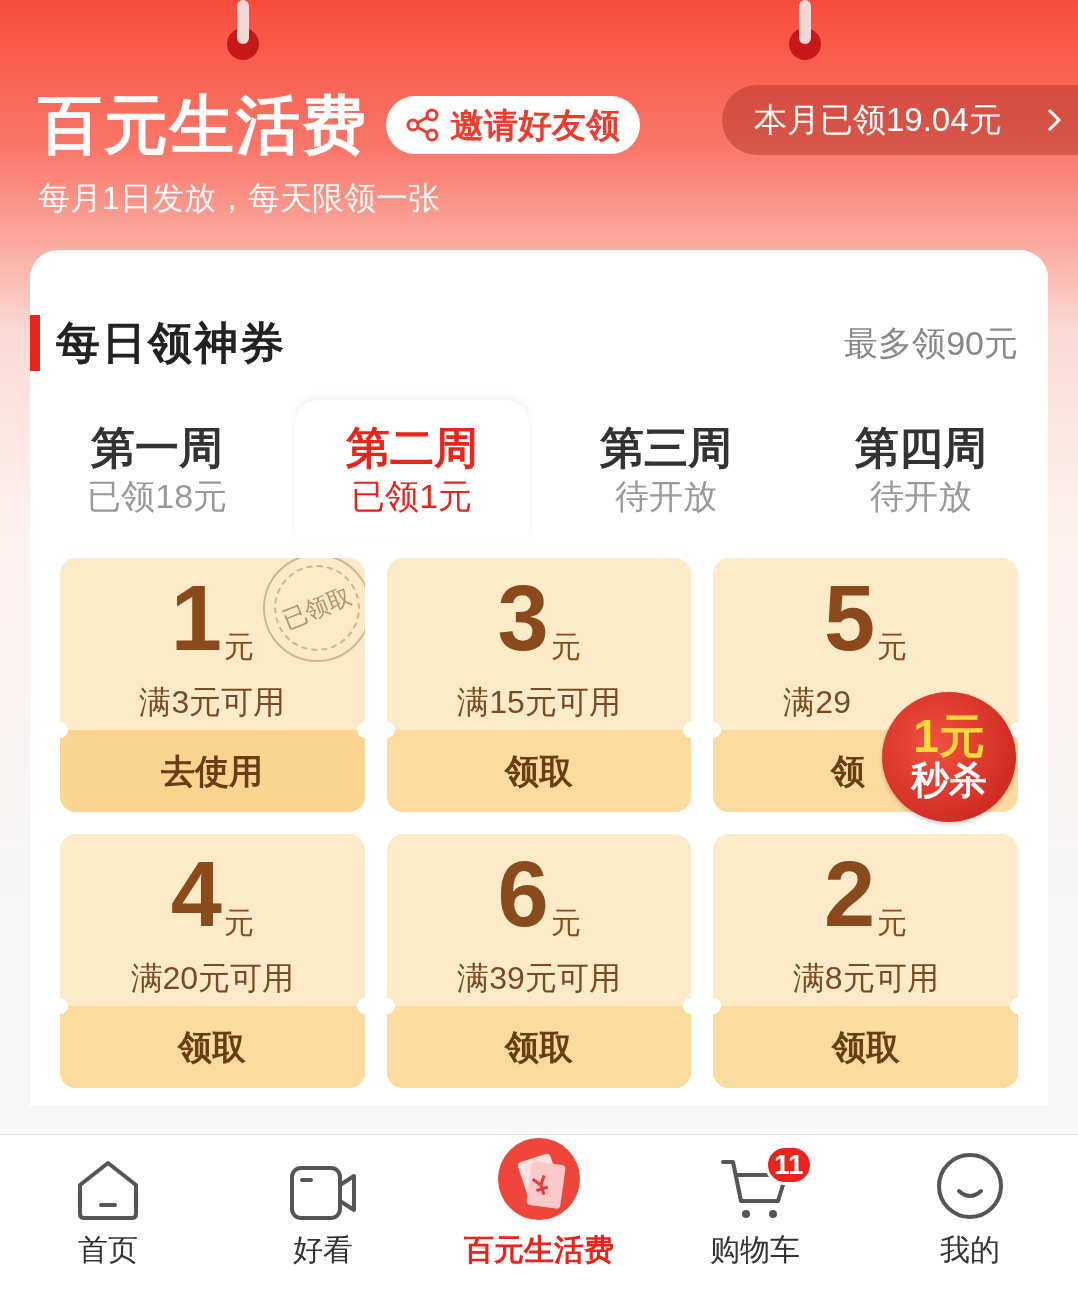 The height and width of the screenshot is (1298, 1078). Describe the element at coordinates (850, 618) in the screenshot. I see `coupon-amount: 5` at that location.